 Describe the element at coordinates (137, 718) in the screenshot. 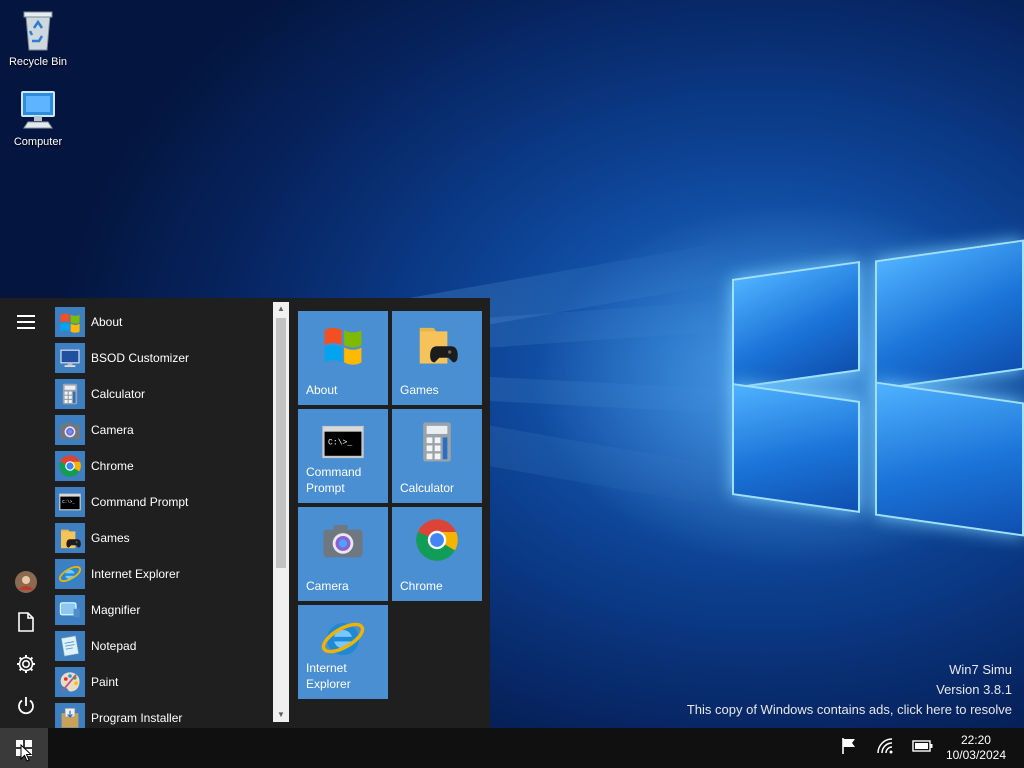

I see `app-list-item-label: Program Installer` at that location.